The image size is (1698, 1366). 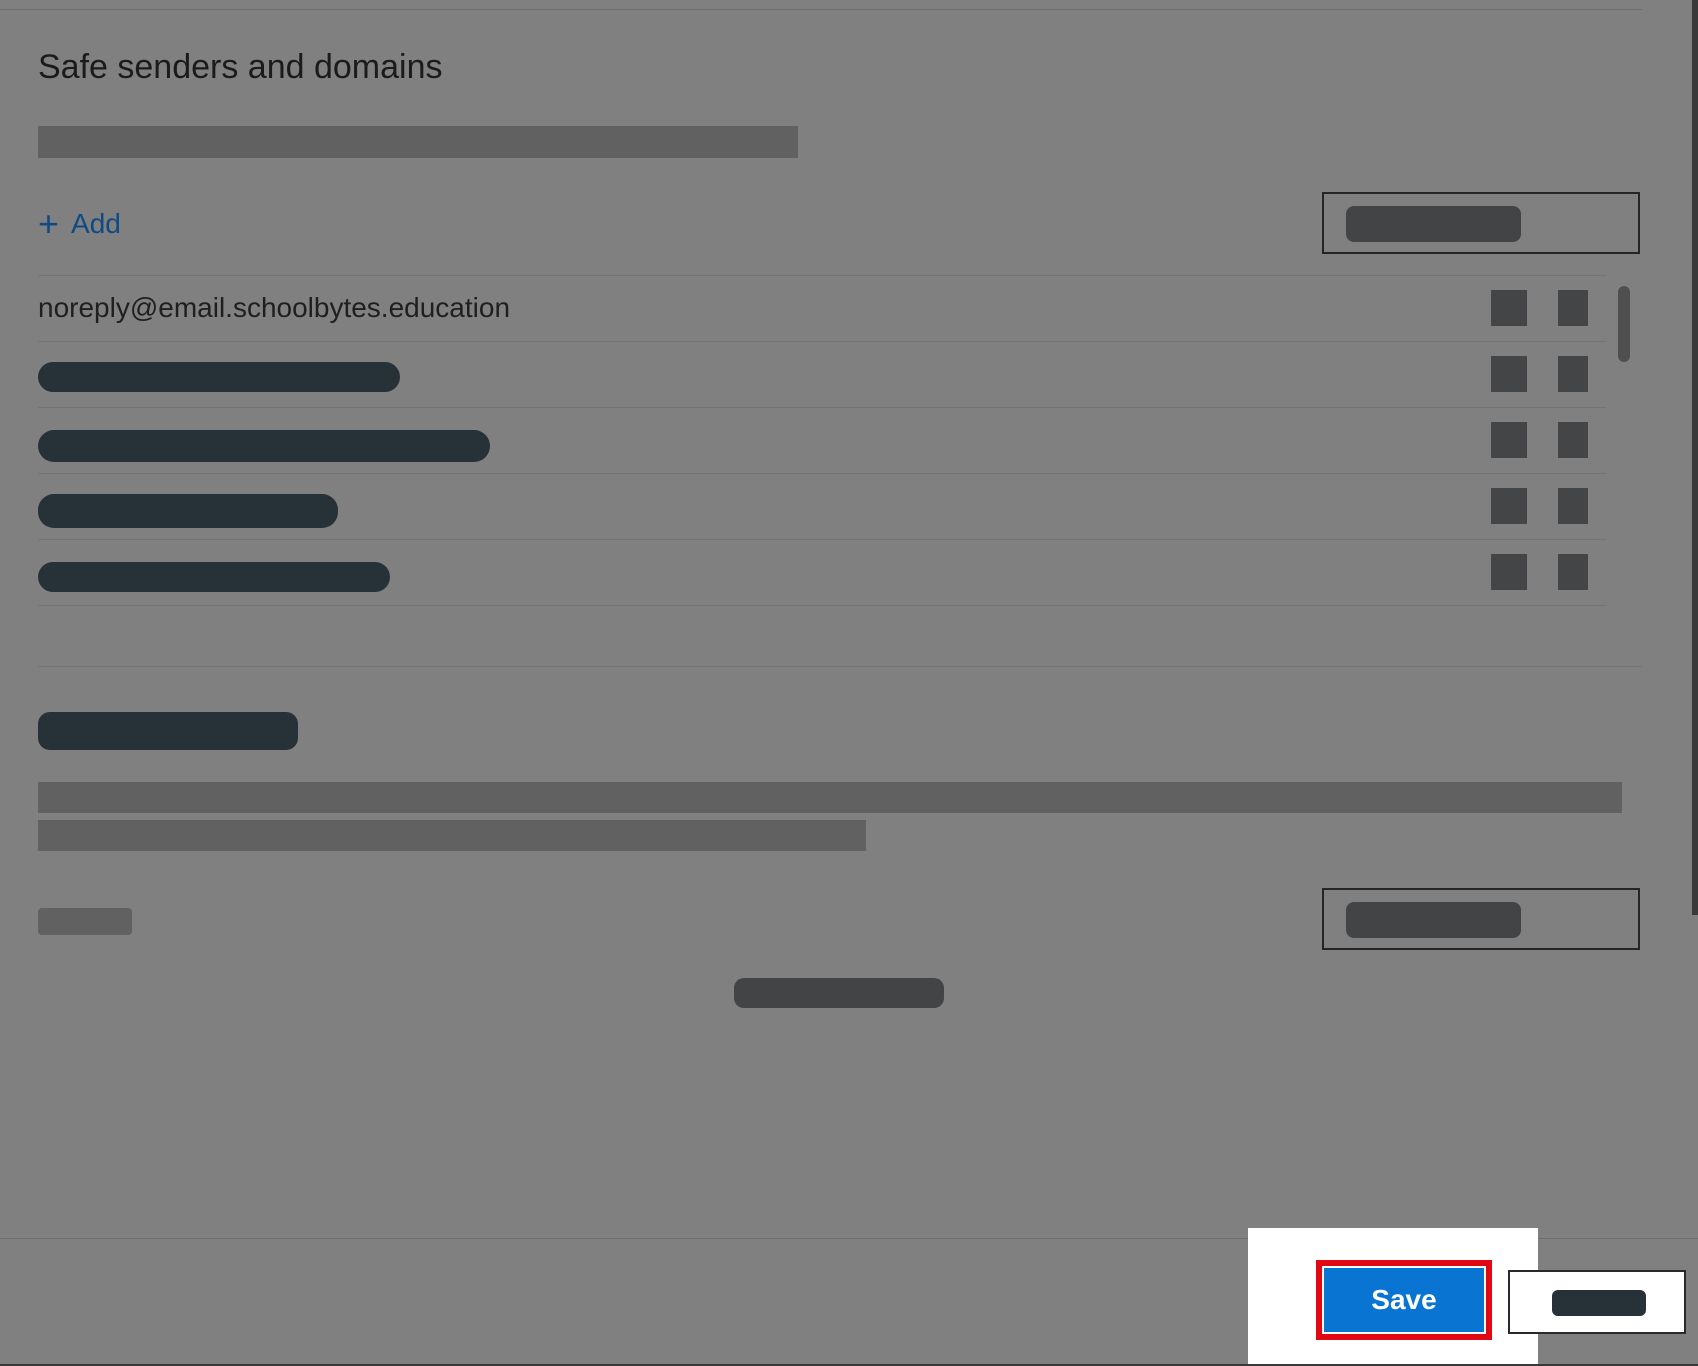 I want to click on add-button: + Add, so click(x=79, y=224).